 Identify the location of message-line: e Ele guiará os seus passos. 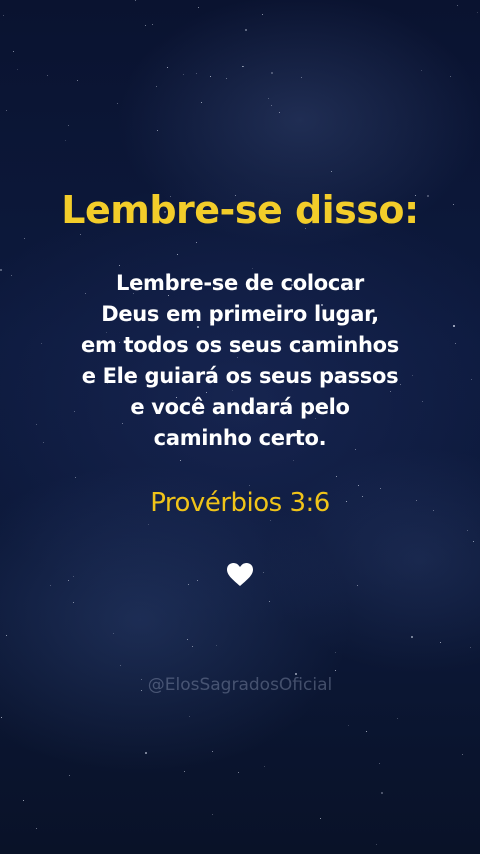
(240, 376).